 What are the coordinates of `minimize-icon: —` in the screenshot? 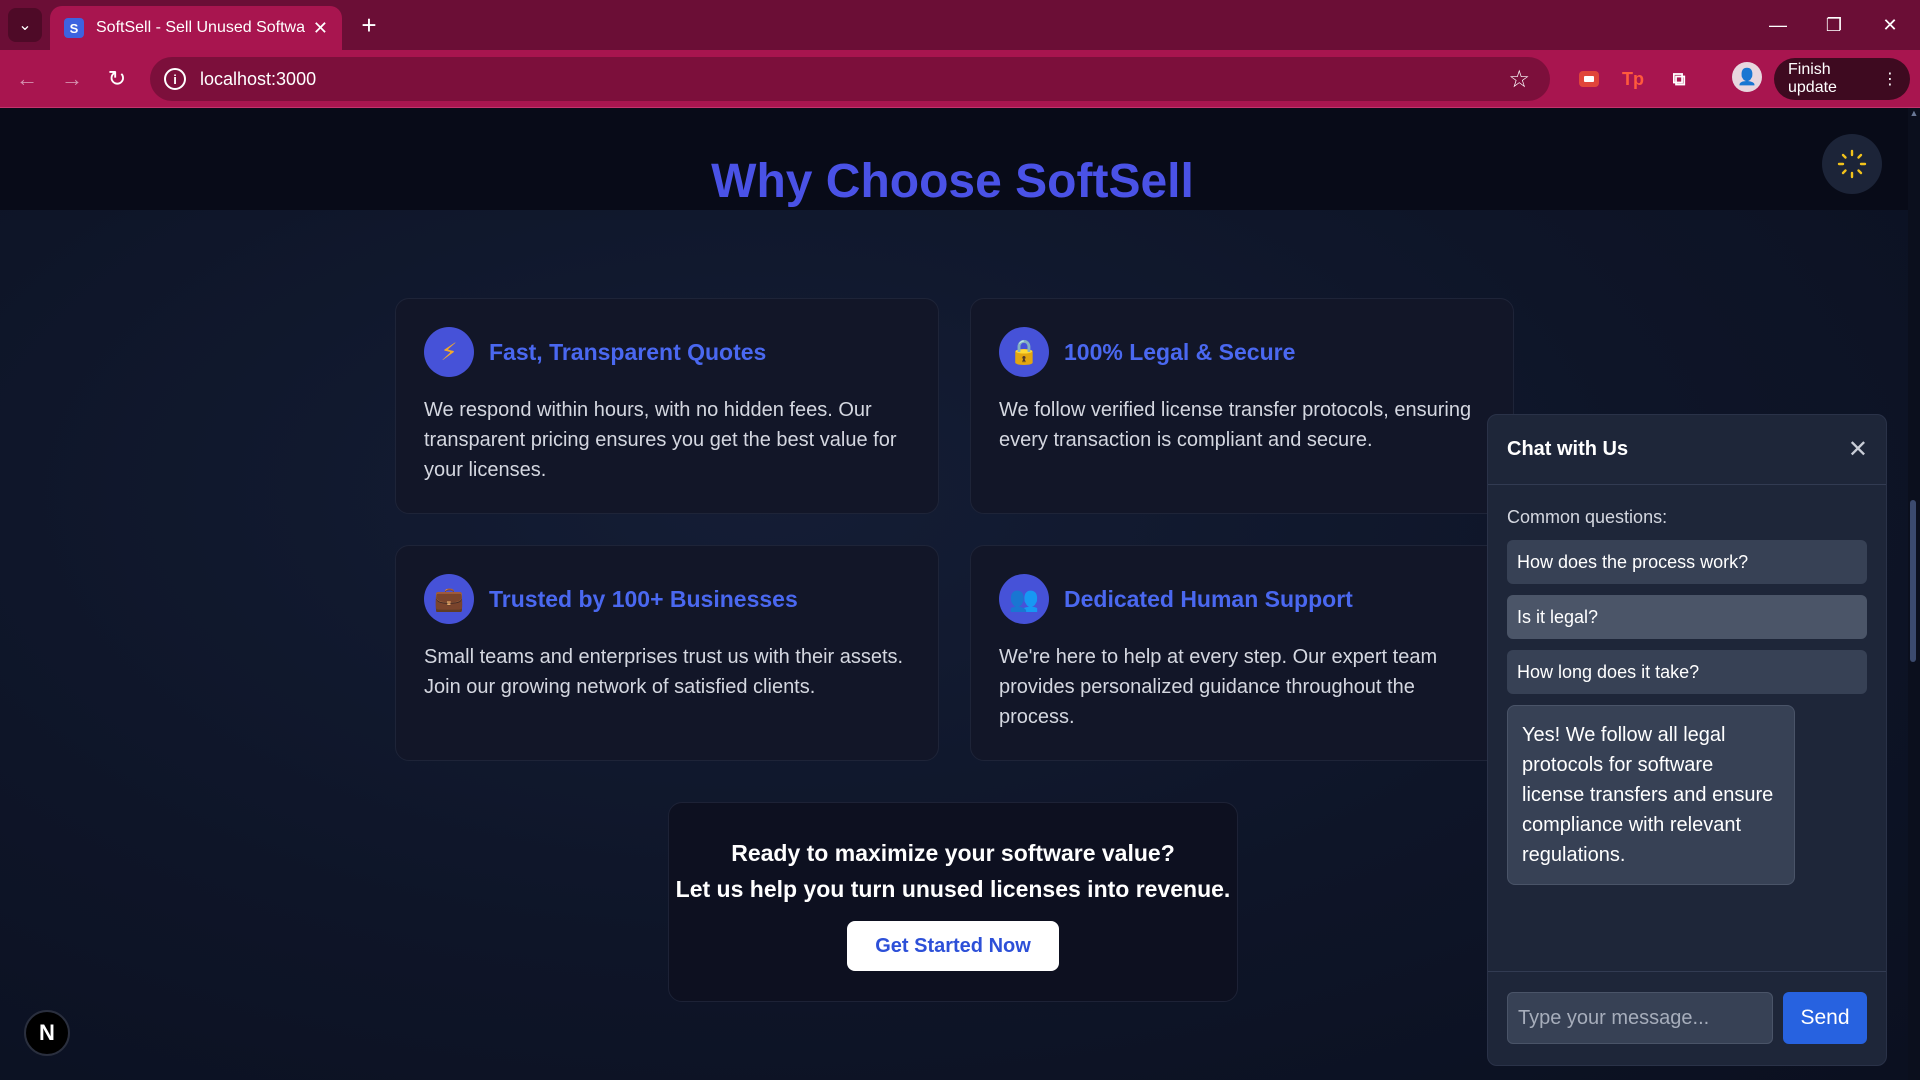 It's located at (1778, 25).